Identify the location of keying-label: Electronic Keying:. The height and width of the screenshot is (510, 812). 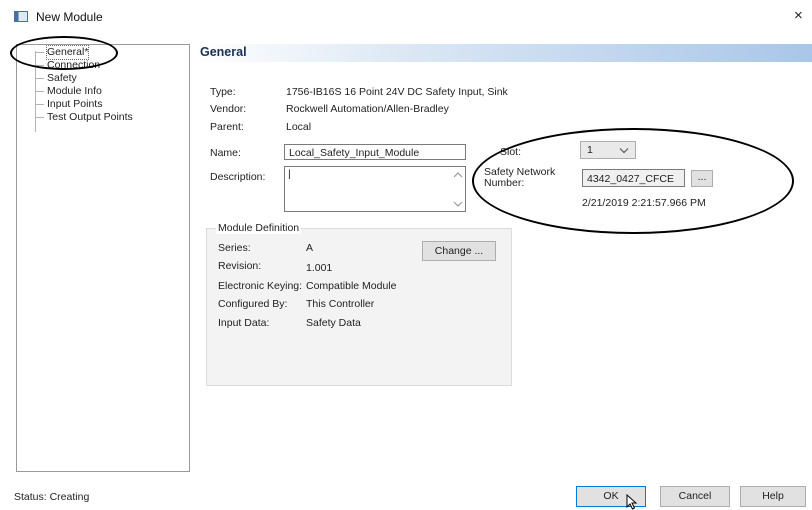
(260, 286).